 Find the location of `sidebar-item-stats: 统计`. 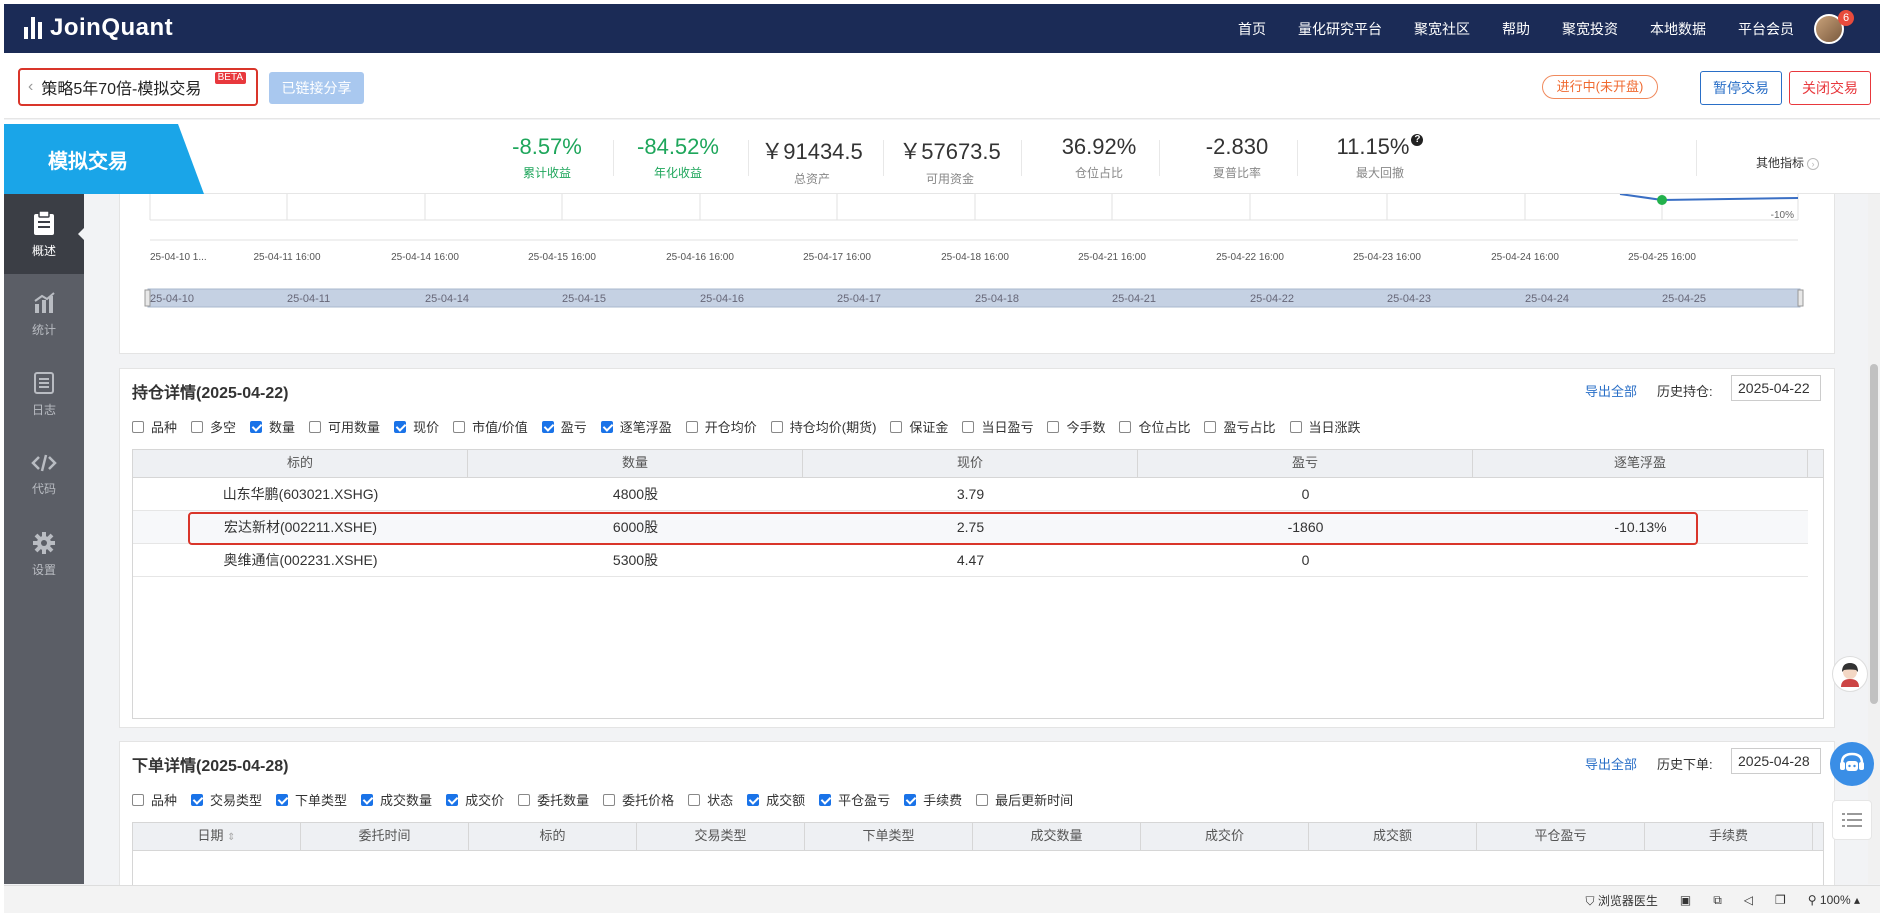

sidebar-item-stats: 统计 is located at coordinates (44, 314).